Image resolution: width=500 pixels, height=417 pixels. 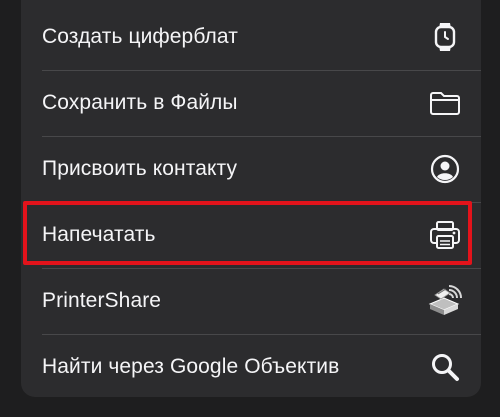 What do you see at coordinates (99, 234) in the screenshot?
I see `menu-item-label: Напечатать` at bounding box center [99, 234].